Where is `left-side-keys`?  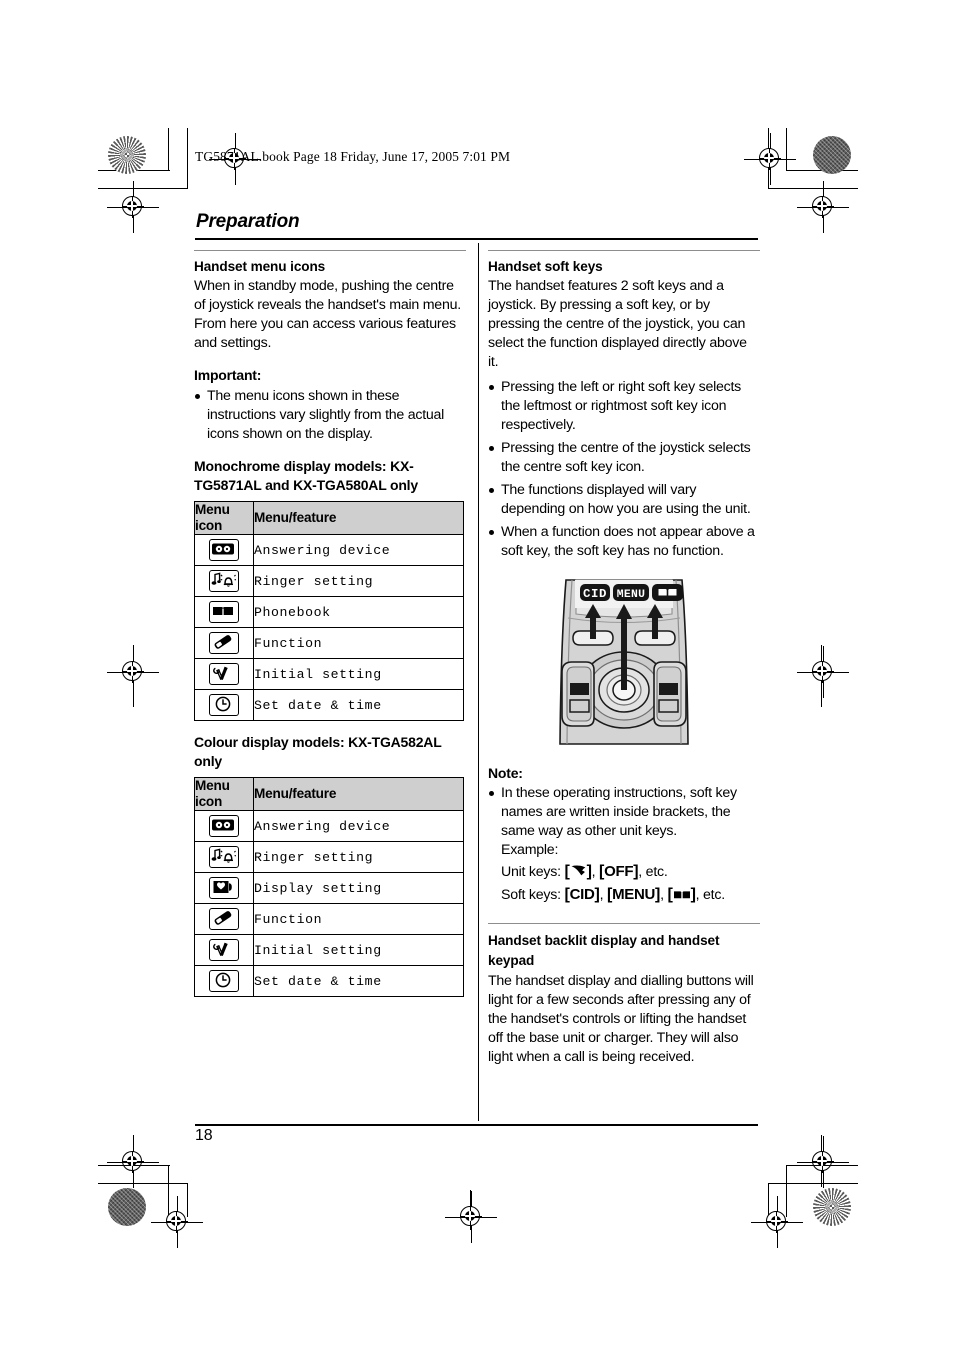 left-side-keys is located at coordinates (578, 693).